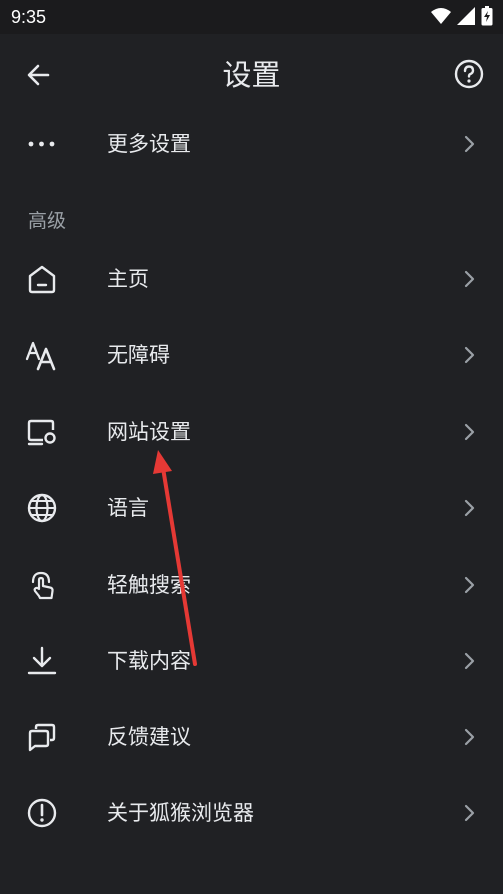 This screenshot has height=894, width=503. I want to click on site-settings-icon, so click(41, 432).